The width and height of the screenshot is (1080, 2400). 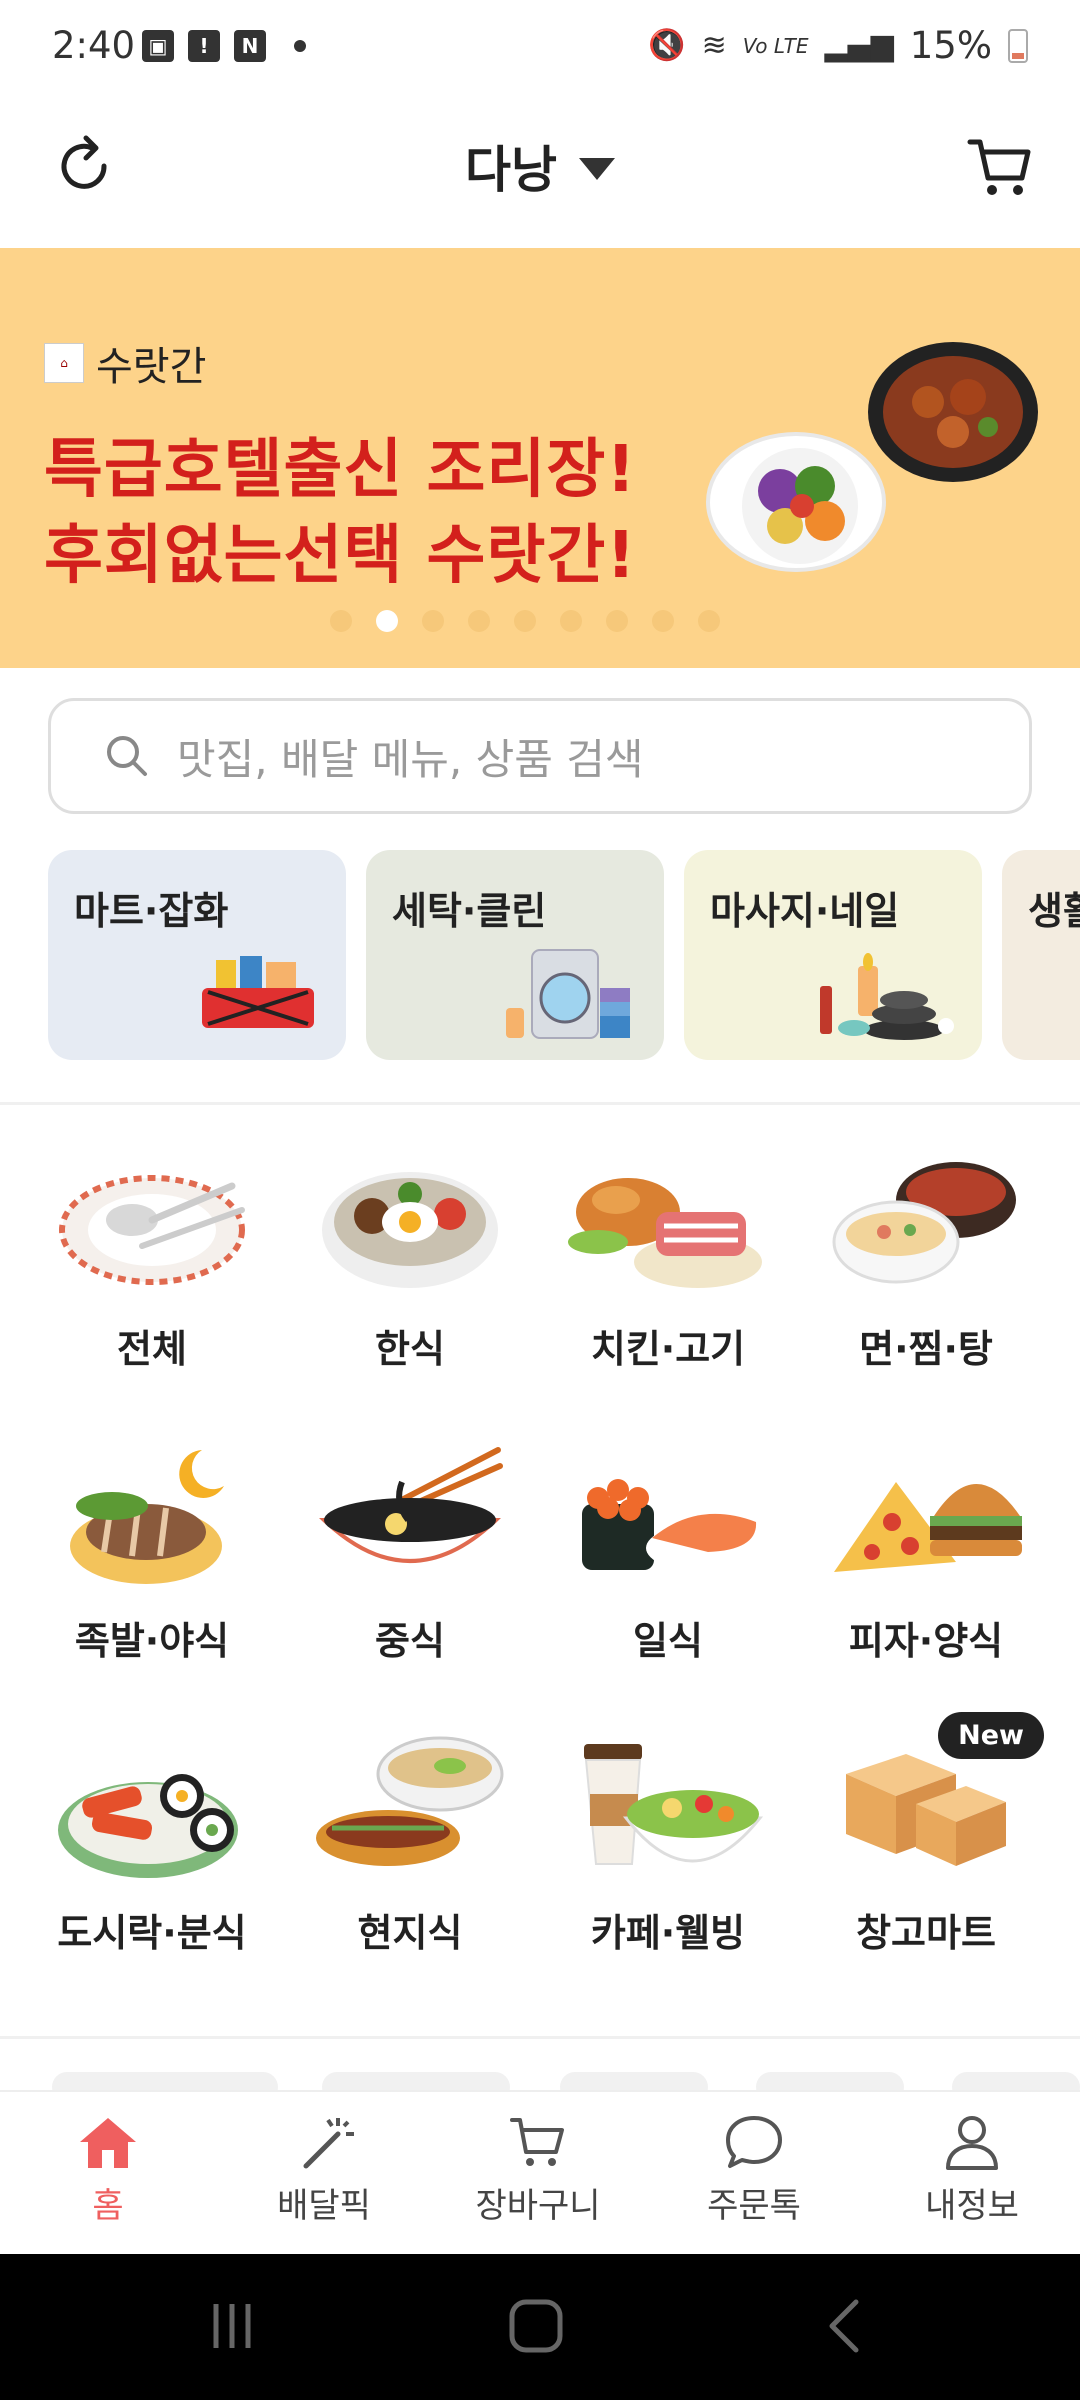 What do you see at coordinates (108, 2169) in the screenshot?
I see `tab-home: 홈` at bounding box center [108, 2169].